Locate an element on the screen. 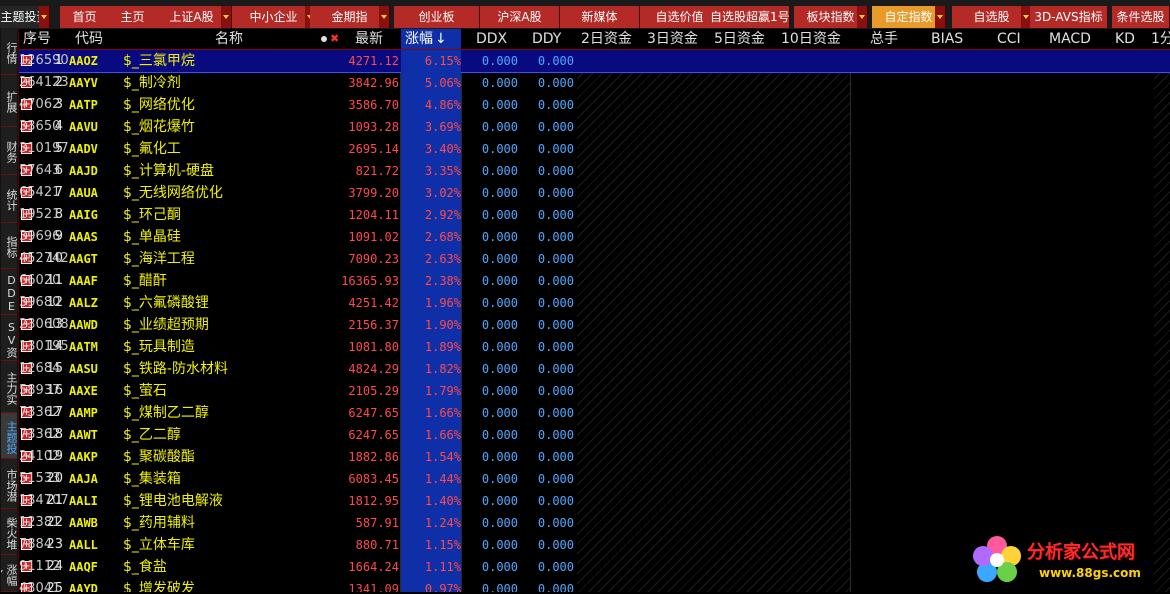 This screenshot has width=1170, height=594. cell-name: $_三氯甲烷 is located at coordinates (159, 61).